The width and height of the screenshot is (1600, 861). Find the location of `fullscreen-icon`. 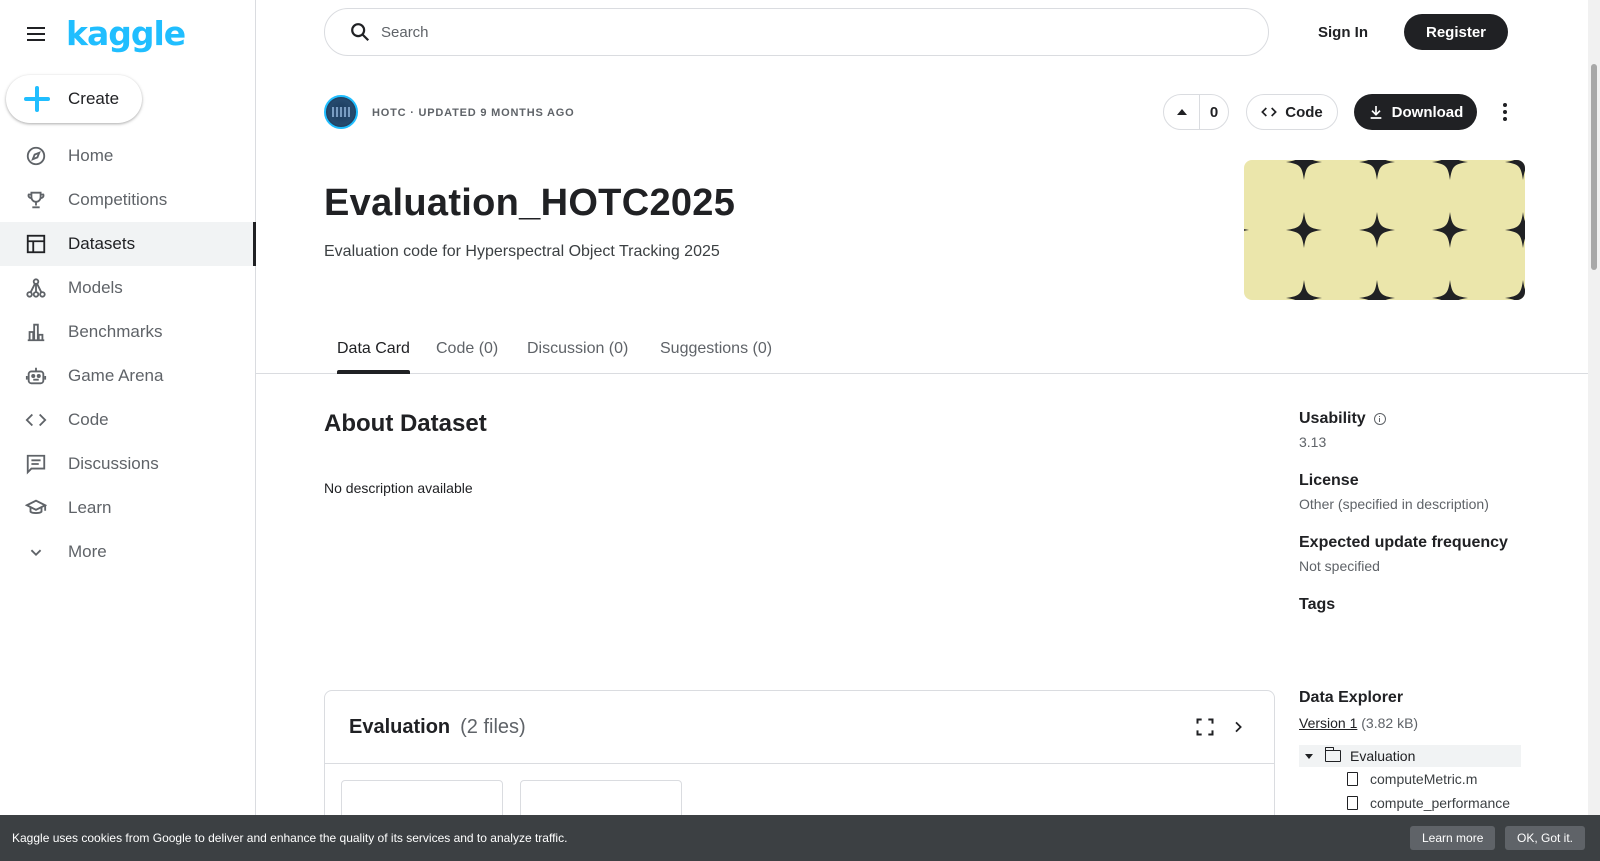

fullscreen-icon is located at coordinates (1205, 727).